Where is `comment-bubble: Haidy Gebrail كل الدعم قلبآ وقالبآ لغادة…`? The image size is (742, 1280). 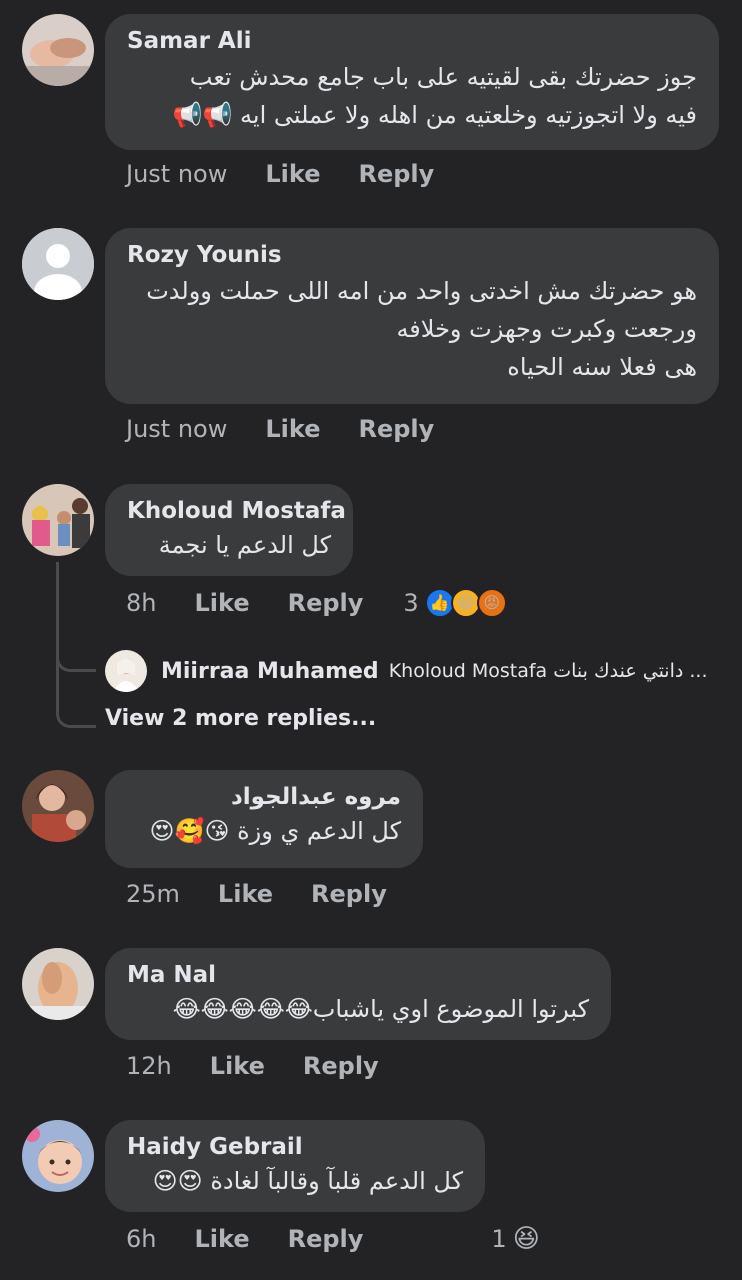
comment-bubble: Haidy Gebrail كل الدعم قلبآ وقالبآ لغادة… is located at coordinates (295, 1166).